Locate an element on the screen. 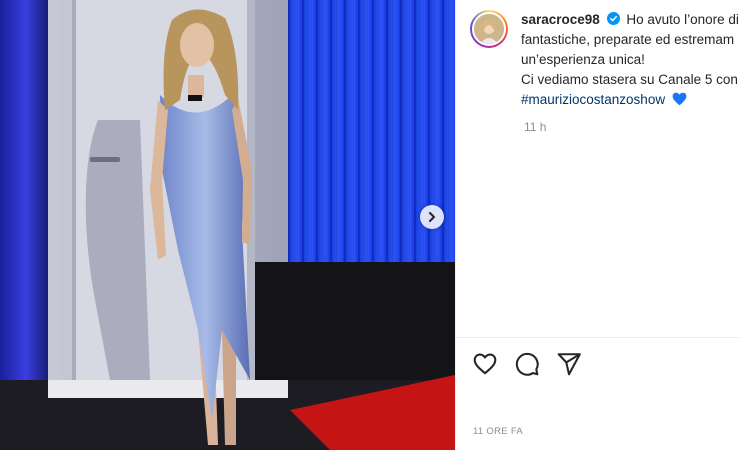  action-bar is located at coordinates (527, 364).